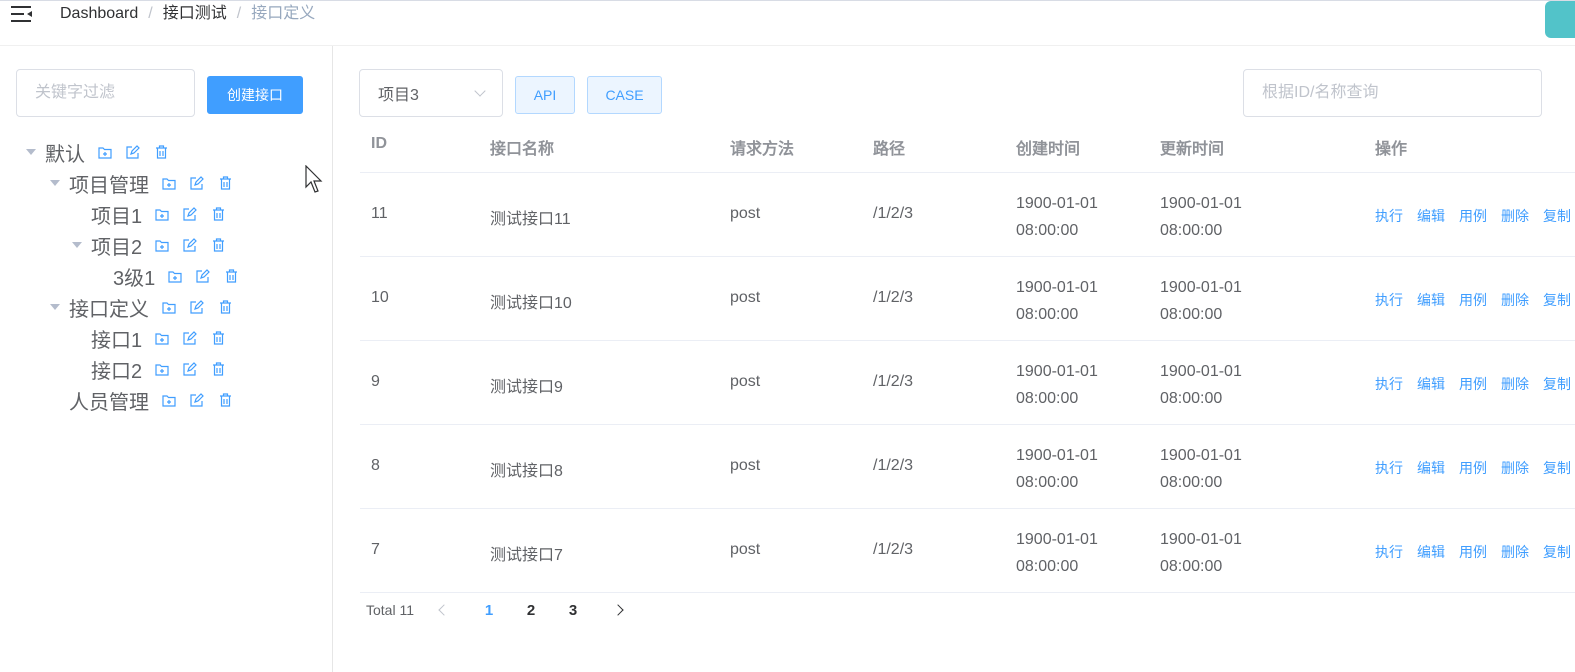 The height and width of the screenshot is (672, 1575). I want to click on tree-node-label: 接口1, so click(116, 338).